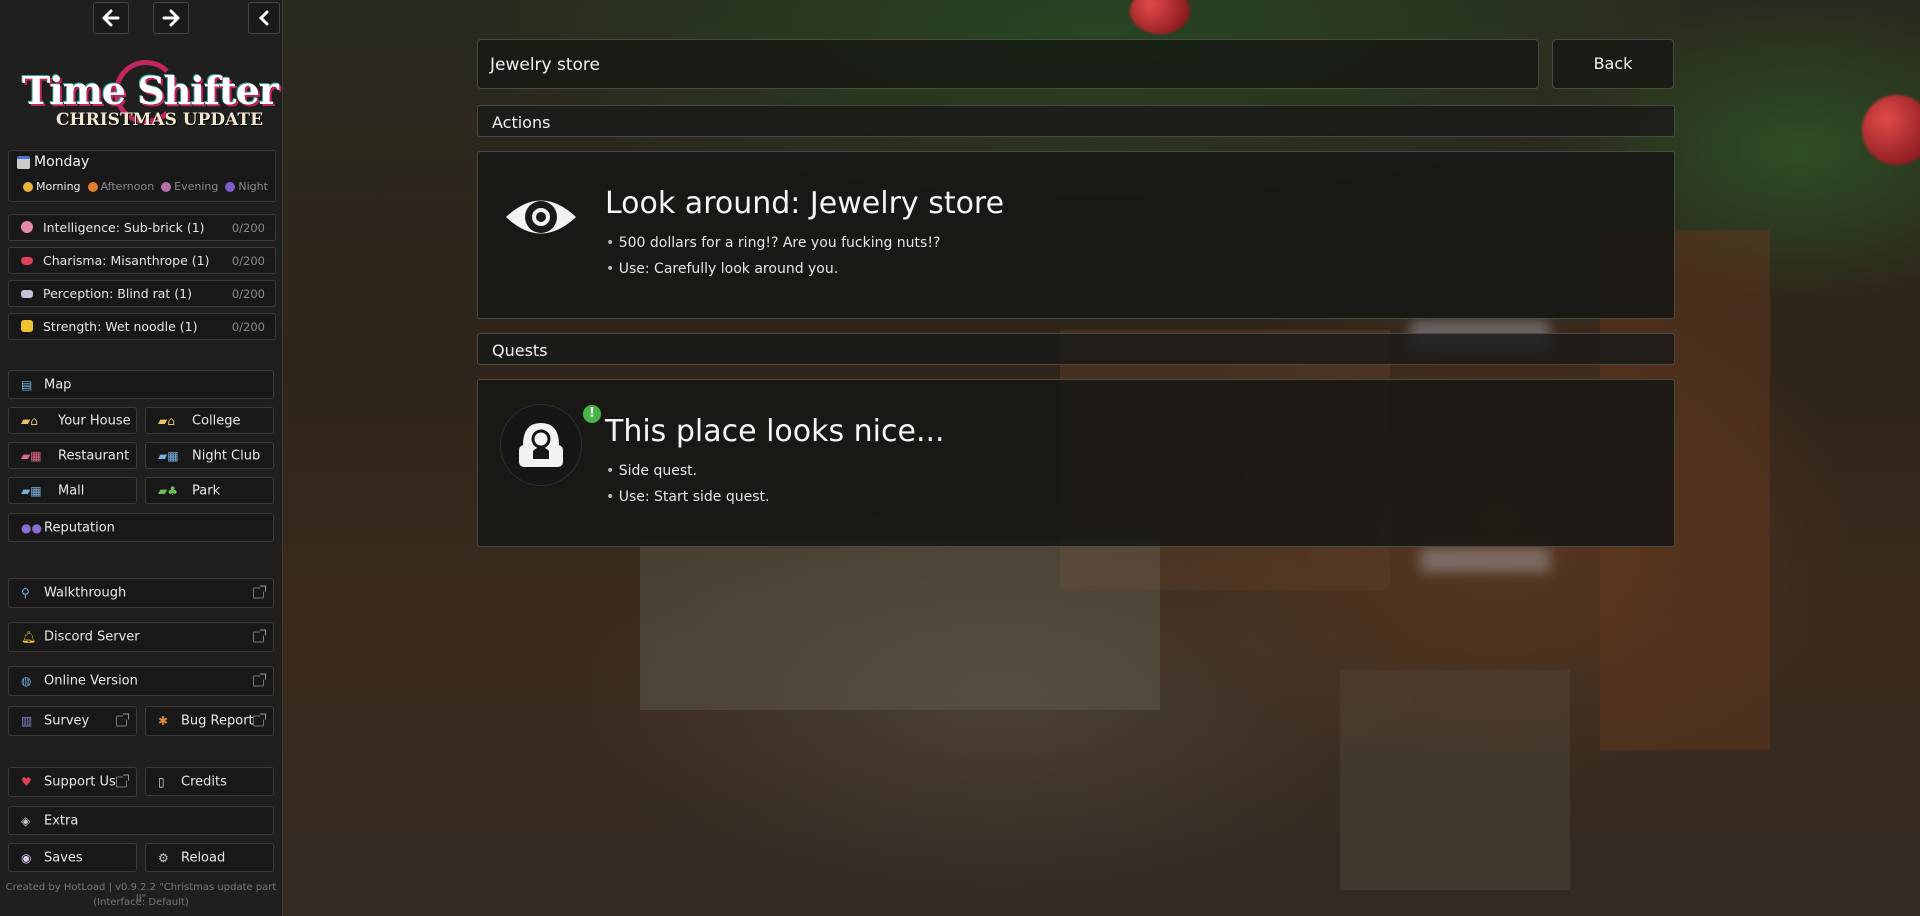 The height and width of the screenshot is (916, 1920). Describe the element at coordinates (72, 721) in the screenshot. I see `survey-button: ▥ Survey` at that location.